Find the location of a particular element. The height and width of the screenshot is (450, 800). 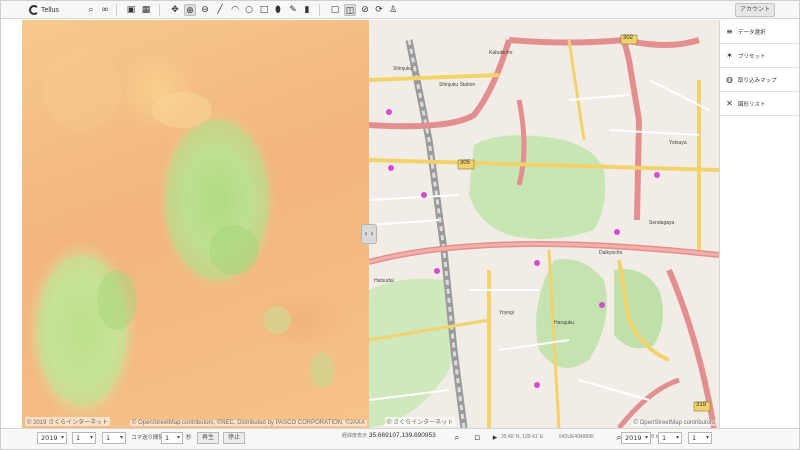

sidebar-item-label: 図形リスト is located at coordinates (752, 104).